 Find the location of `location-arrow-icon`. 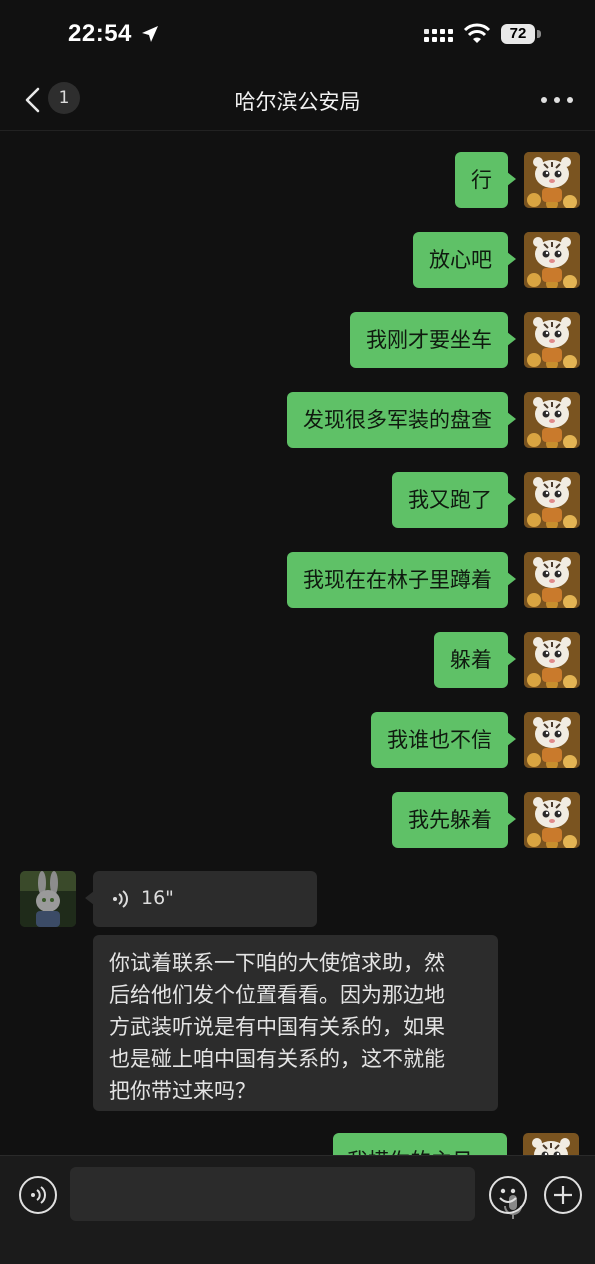

location-arrow-icon is located at coordinates (150, 34).